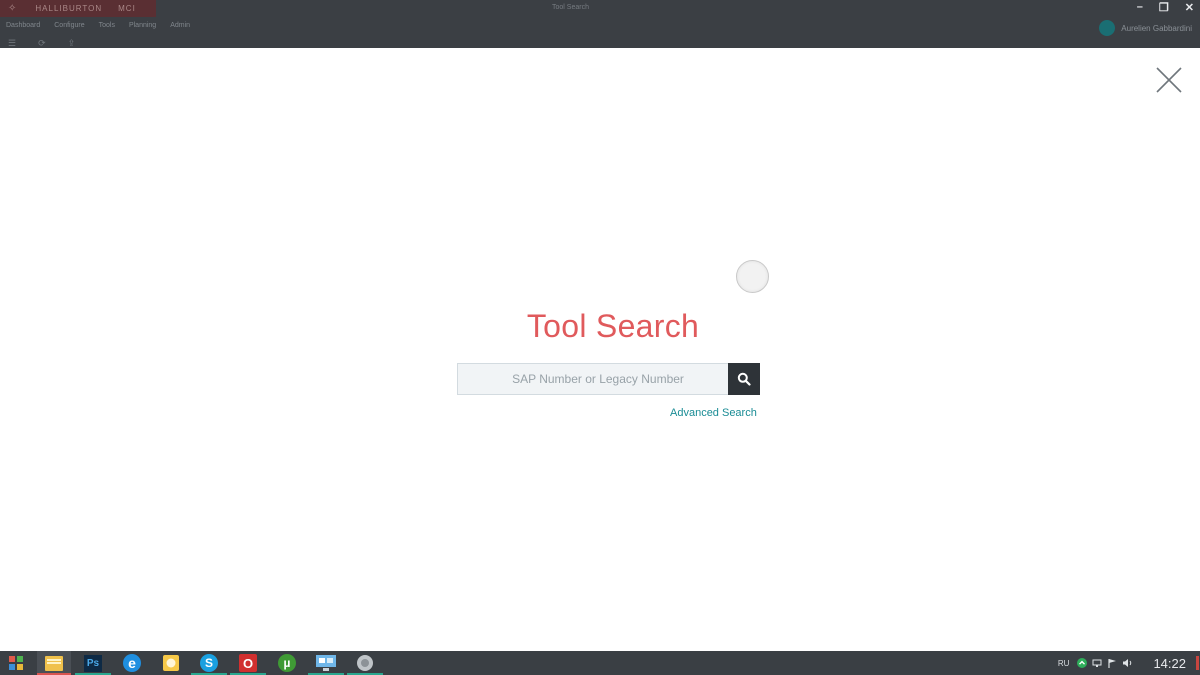  What do you see at coordinates (752, 276) in the screenshot?
I see `loading-indicator` at bounding box center [752, 276].